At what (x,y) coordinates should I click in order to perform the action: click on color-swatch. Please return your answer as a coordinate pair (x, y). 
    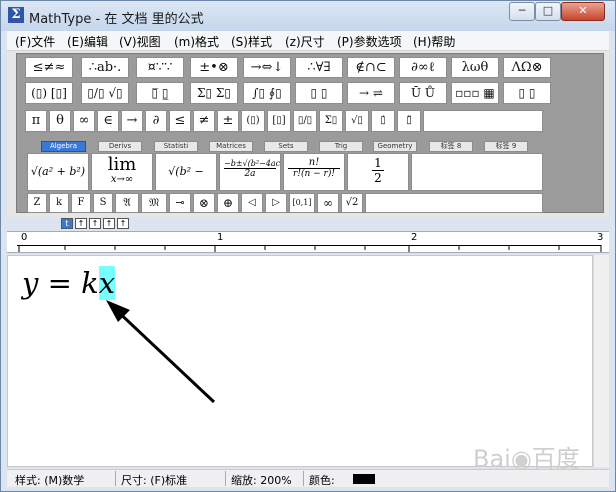
    Looking at the image, I should click on (364, 479).